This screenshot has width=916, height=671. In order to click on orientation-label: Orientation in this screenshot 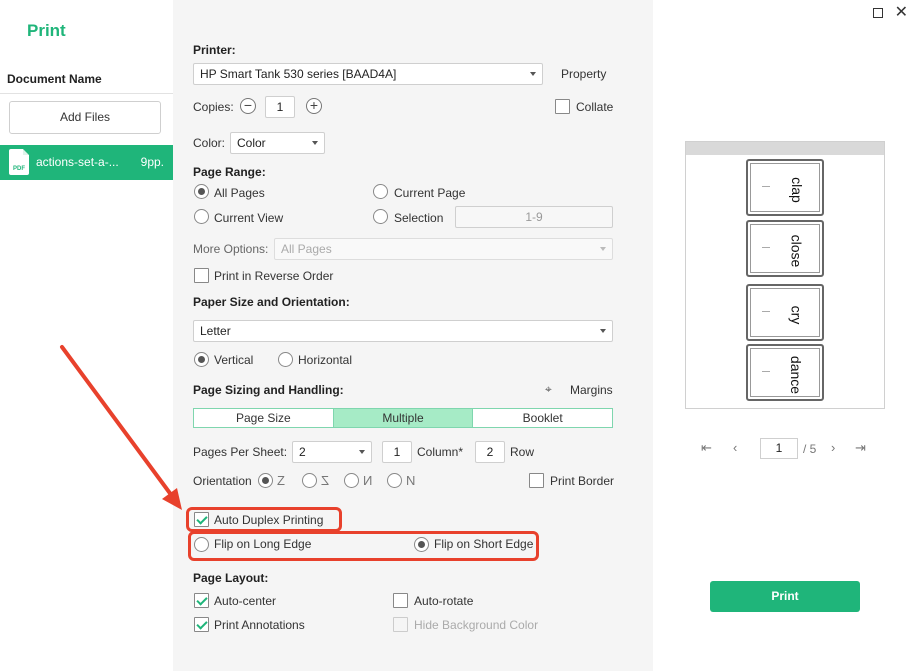, I will do `click(222, 481)`.